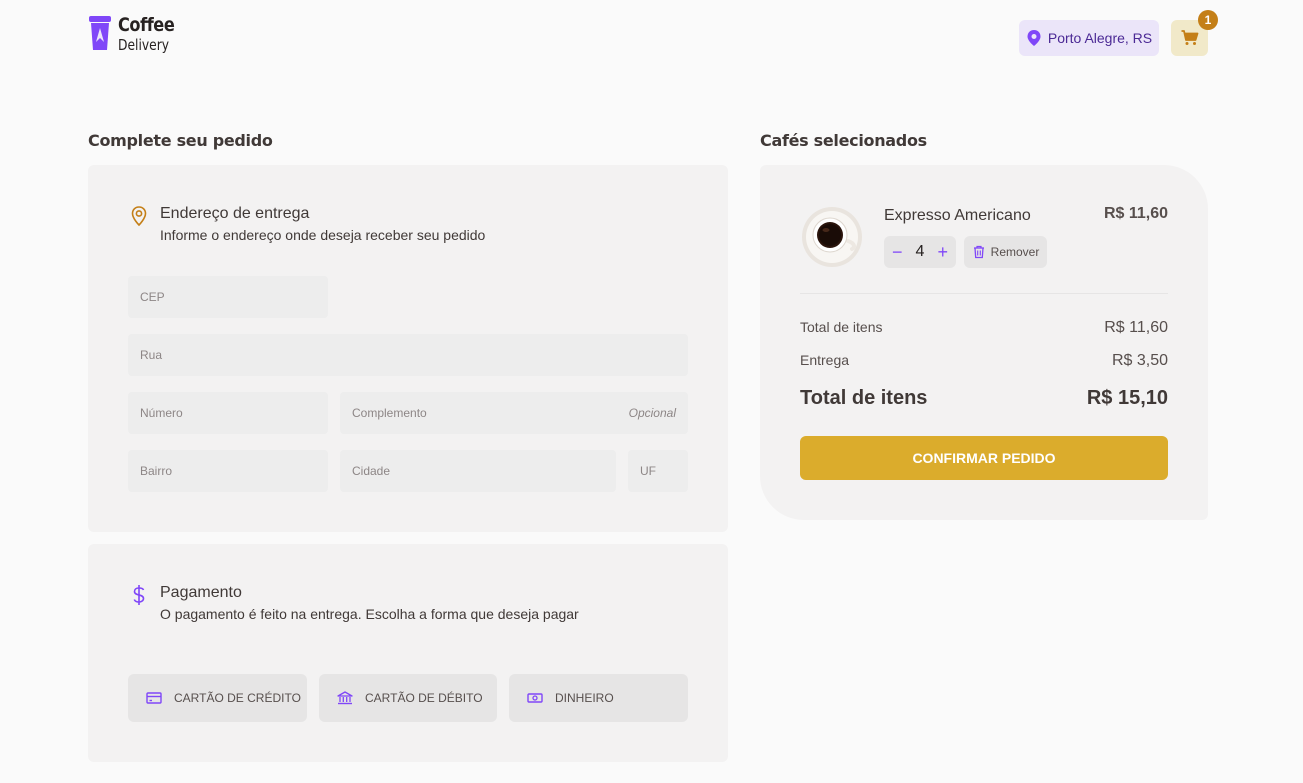 The width and height of the screenshot is (1303, 783). I want to click on state-input: UF, so click(658, 471).